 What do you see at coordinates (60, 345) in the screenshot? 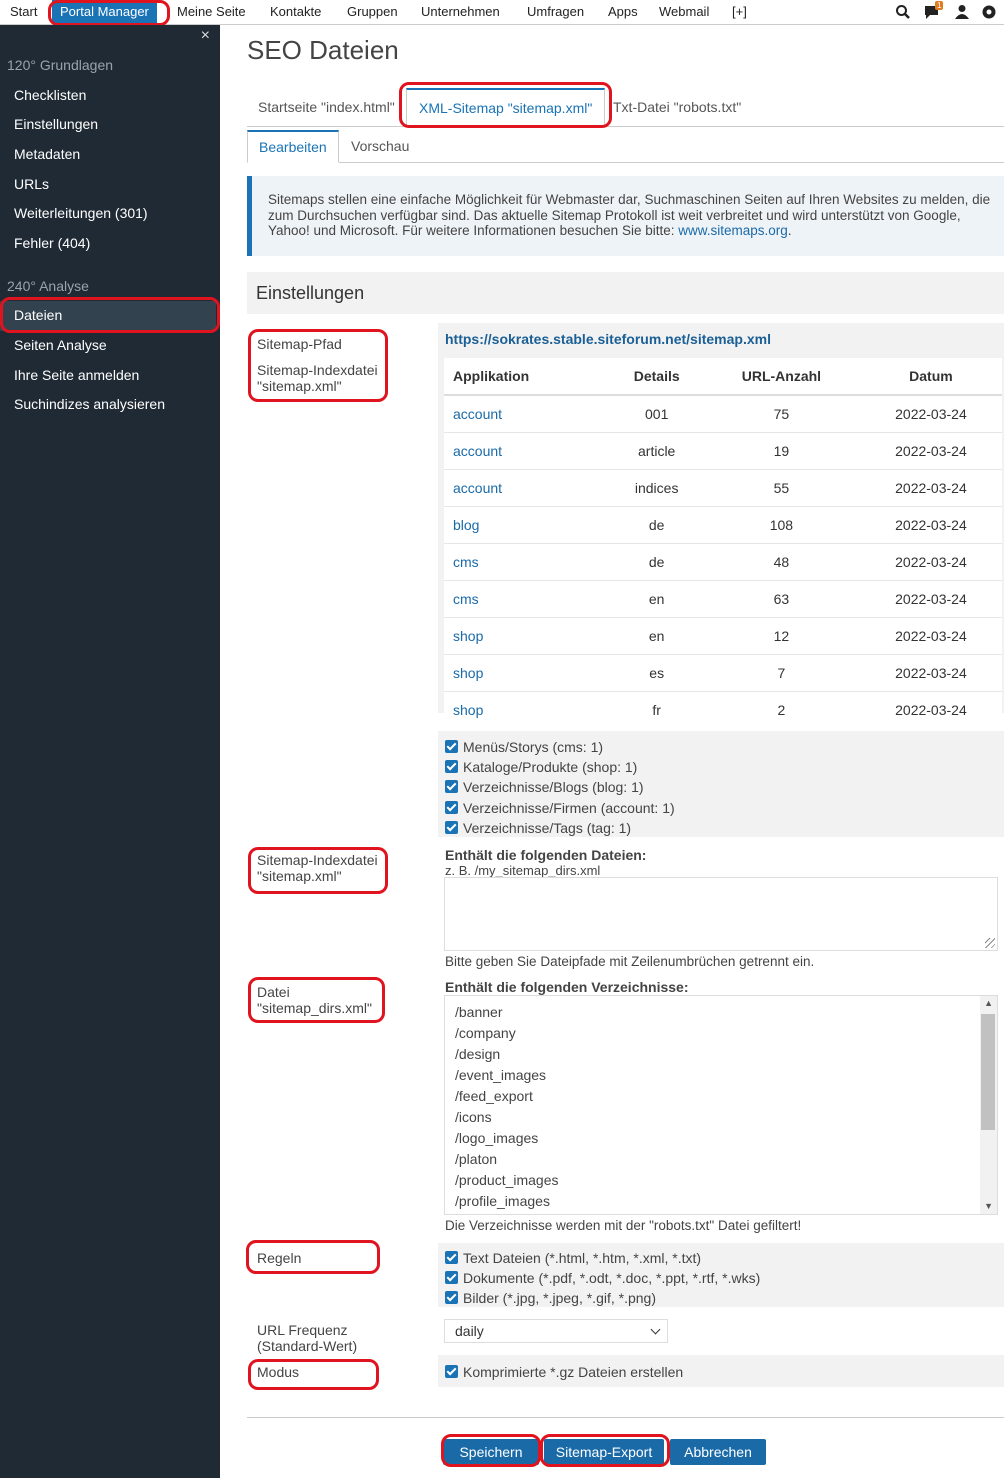
I see `sidebar-item-seiten-analyse: Seiten Analyse` at bounding box center [60, 345].